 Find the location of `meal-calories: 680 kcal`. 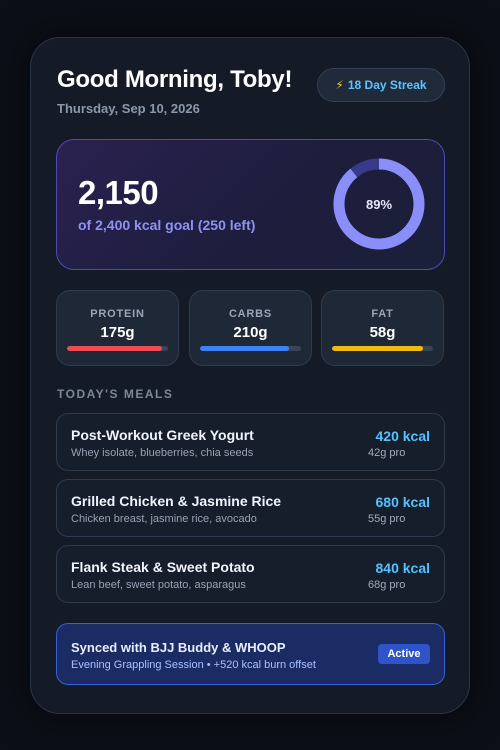

meal-calories: 680 kcal is located at coordinates (403, 502).